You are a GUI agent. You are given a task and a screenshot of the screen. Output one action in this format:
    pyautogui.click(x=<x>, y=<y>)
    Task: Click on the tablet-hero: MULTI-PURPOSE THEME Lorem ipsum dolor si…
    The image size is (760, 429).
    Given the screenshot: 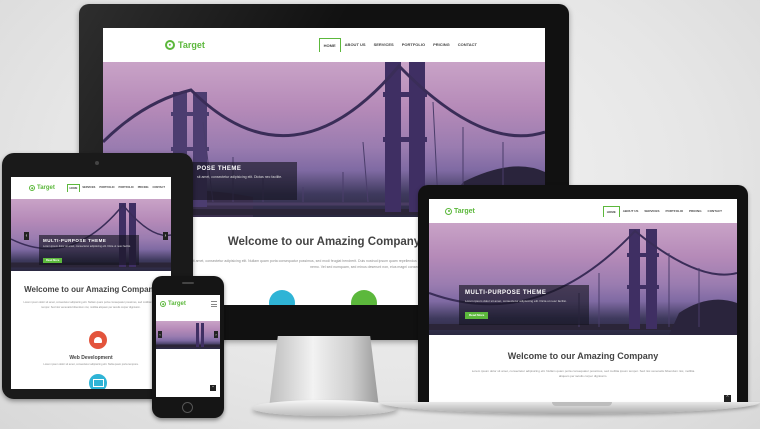 What is the action you would take?
    pyautogui.click(x=91, y=235)
    